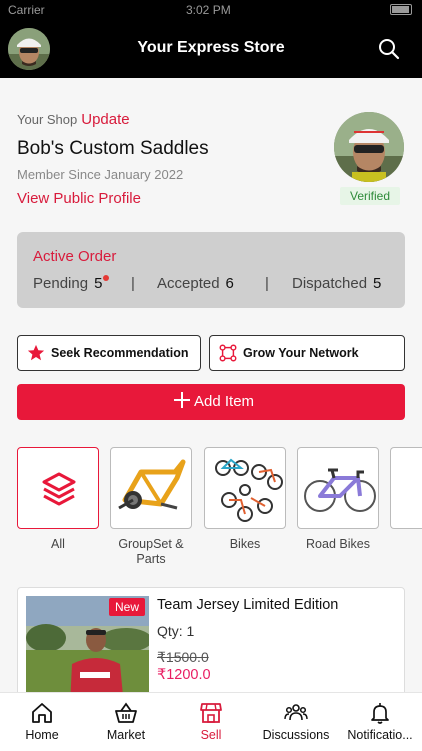  What do you see at coordinates (211, 713) in the screenshot?
I see `store-icon` at bounding box center [211, 713].